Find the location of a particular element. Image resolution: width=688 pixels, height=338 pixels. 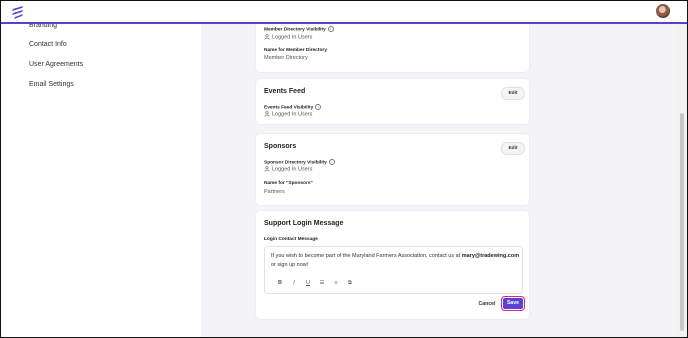

link-icon: ⧉ is located at coordinates (350, 283).